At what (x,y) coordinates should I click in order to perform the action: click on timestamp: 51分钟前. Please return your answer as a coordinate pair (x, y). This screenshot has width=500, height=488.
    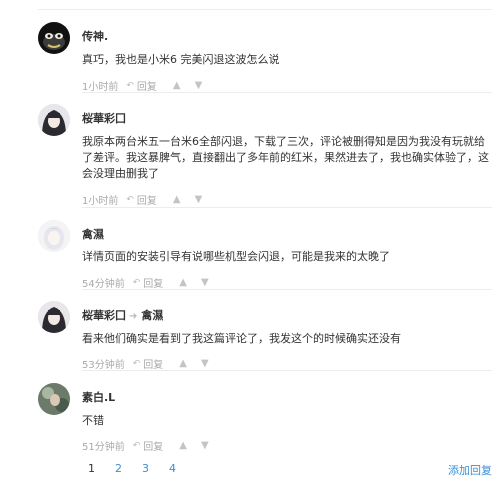
    Looking at the image, I should click on (103, 447).